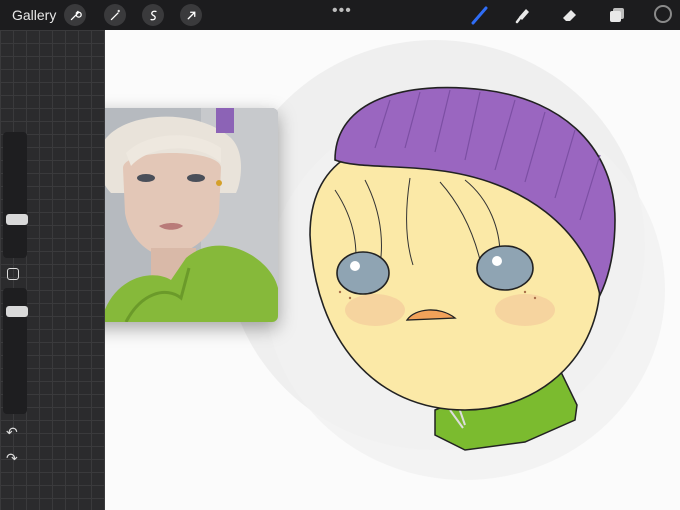 The height and width of the screenshot is (510, 680). Describe the element at coordinates (342, 11) in the screenshot. I see `more-menu-button: •••` at that location.